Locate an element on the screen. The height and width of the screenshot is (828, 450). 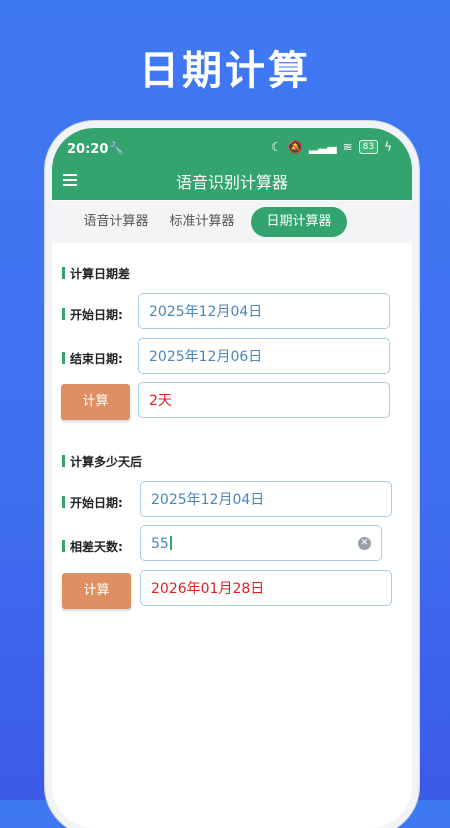
calc-after-button: 计算 is located at coordinates (96, 591).